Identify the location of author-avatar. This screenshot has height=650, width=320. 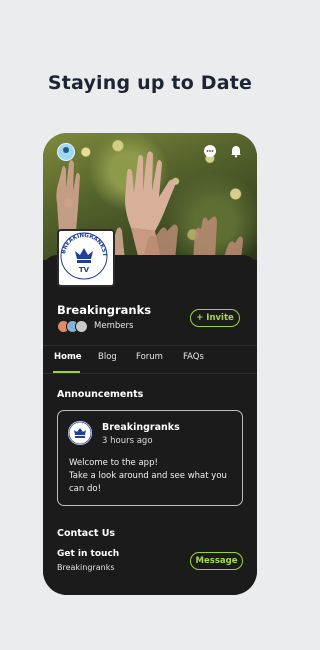
(80, 433).